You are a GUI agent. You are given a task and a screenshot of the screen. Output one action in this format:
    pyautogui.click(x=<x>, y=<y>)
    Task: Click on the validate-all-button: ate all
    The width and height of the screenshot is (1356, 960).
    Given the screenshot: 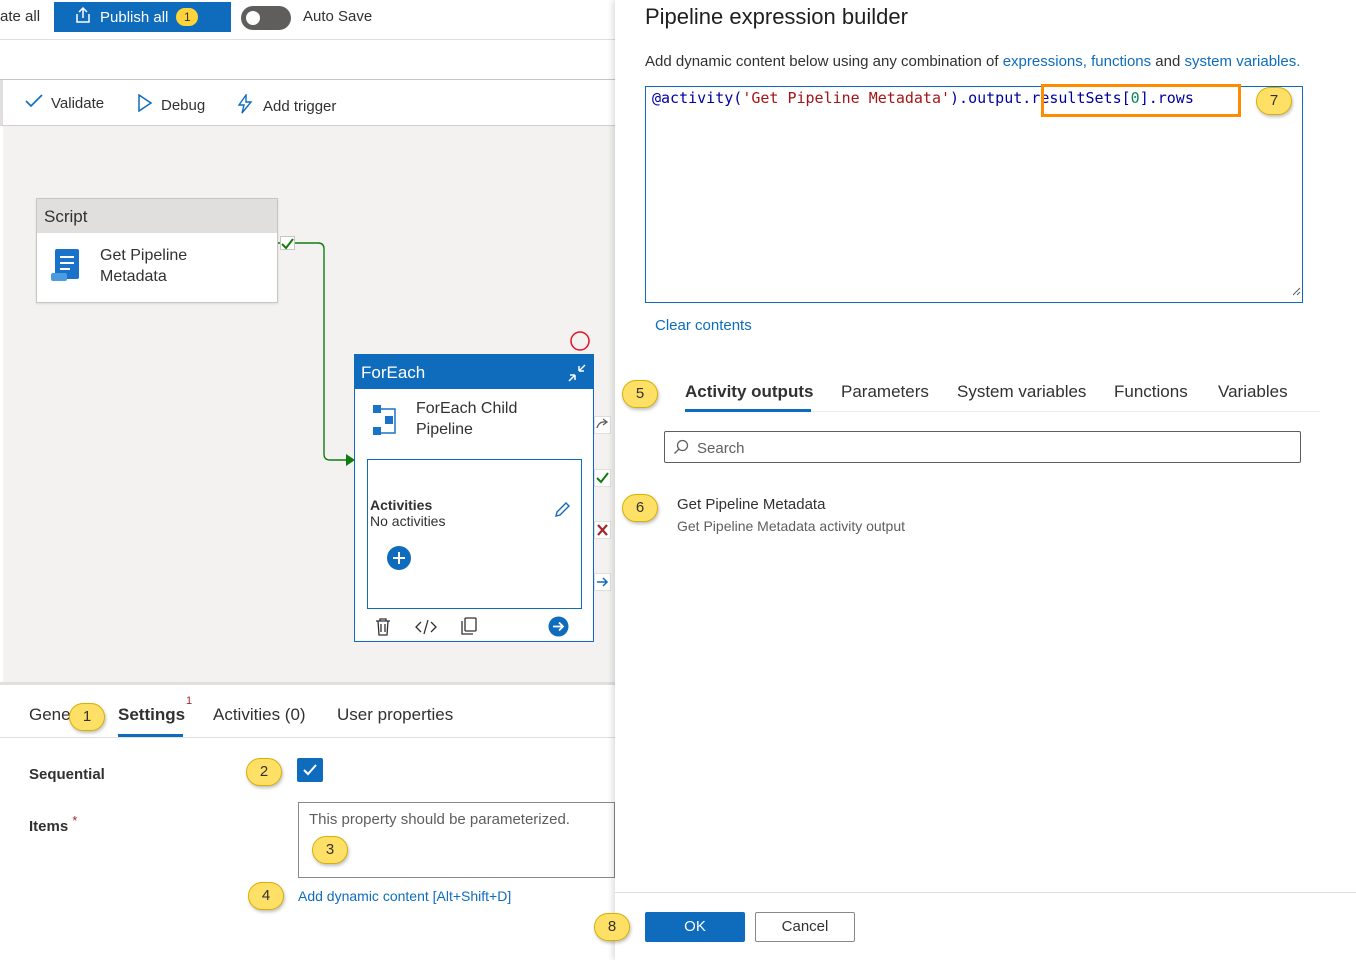 What is the action you would take?
    pyautogui.click(x=20, y=16)
    